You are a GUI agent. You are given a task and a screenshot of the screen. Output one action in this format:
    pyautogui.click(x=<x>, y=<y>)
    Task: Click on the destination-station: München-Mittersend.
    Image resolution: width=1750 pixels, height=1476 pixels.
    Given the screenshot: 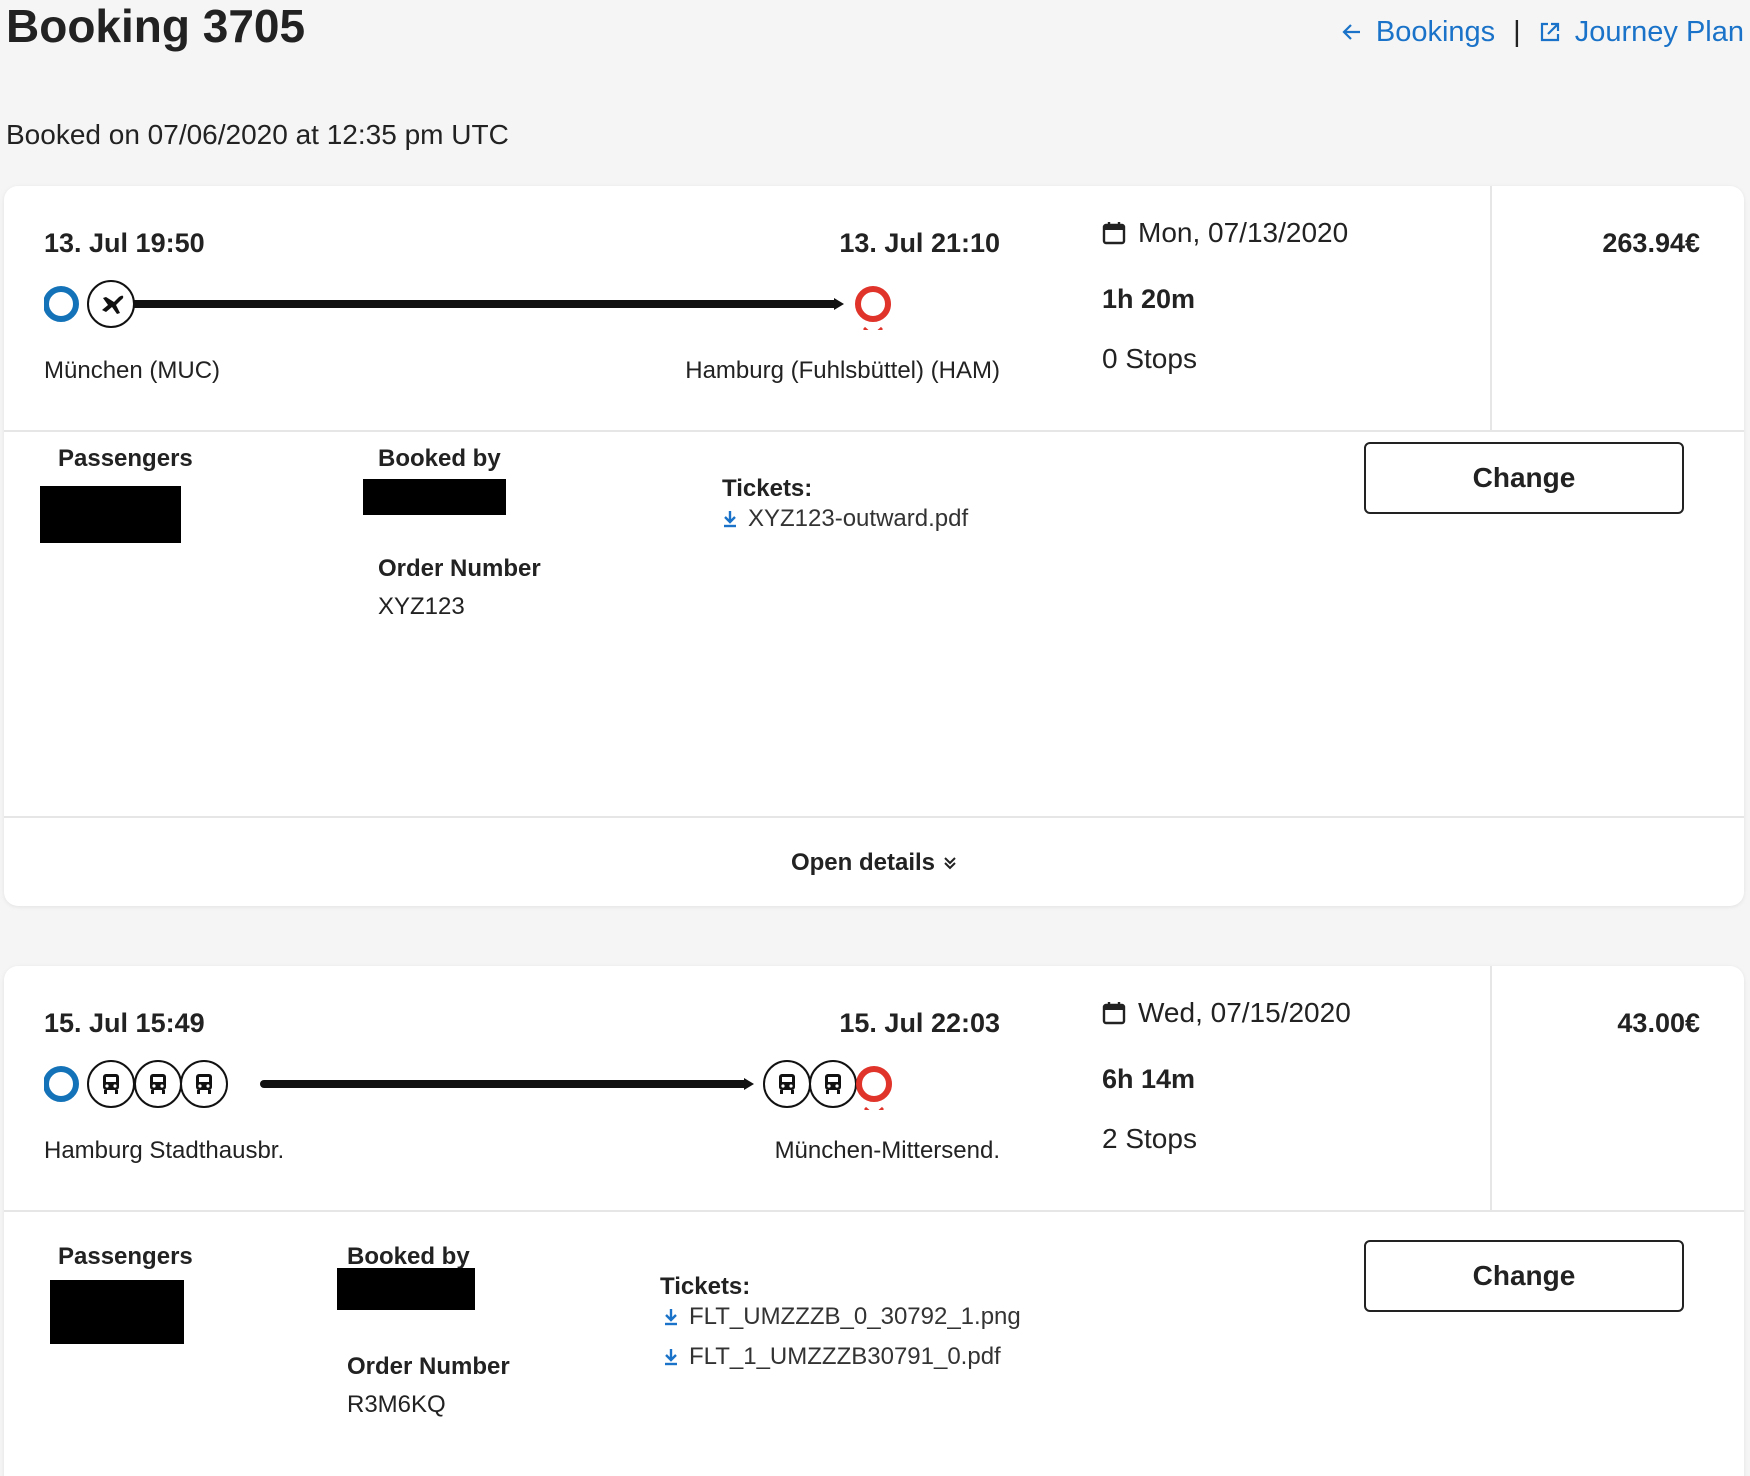 What is the action you would take?
    pyautogui.click(x=887, y=1150)
    